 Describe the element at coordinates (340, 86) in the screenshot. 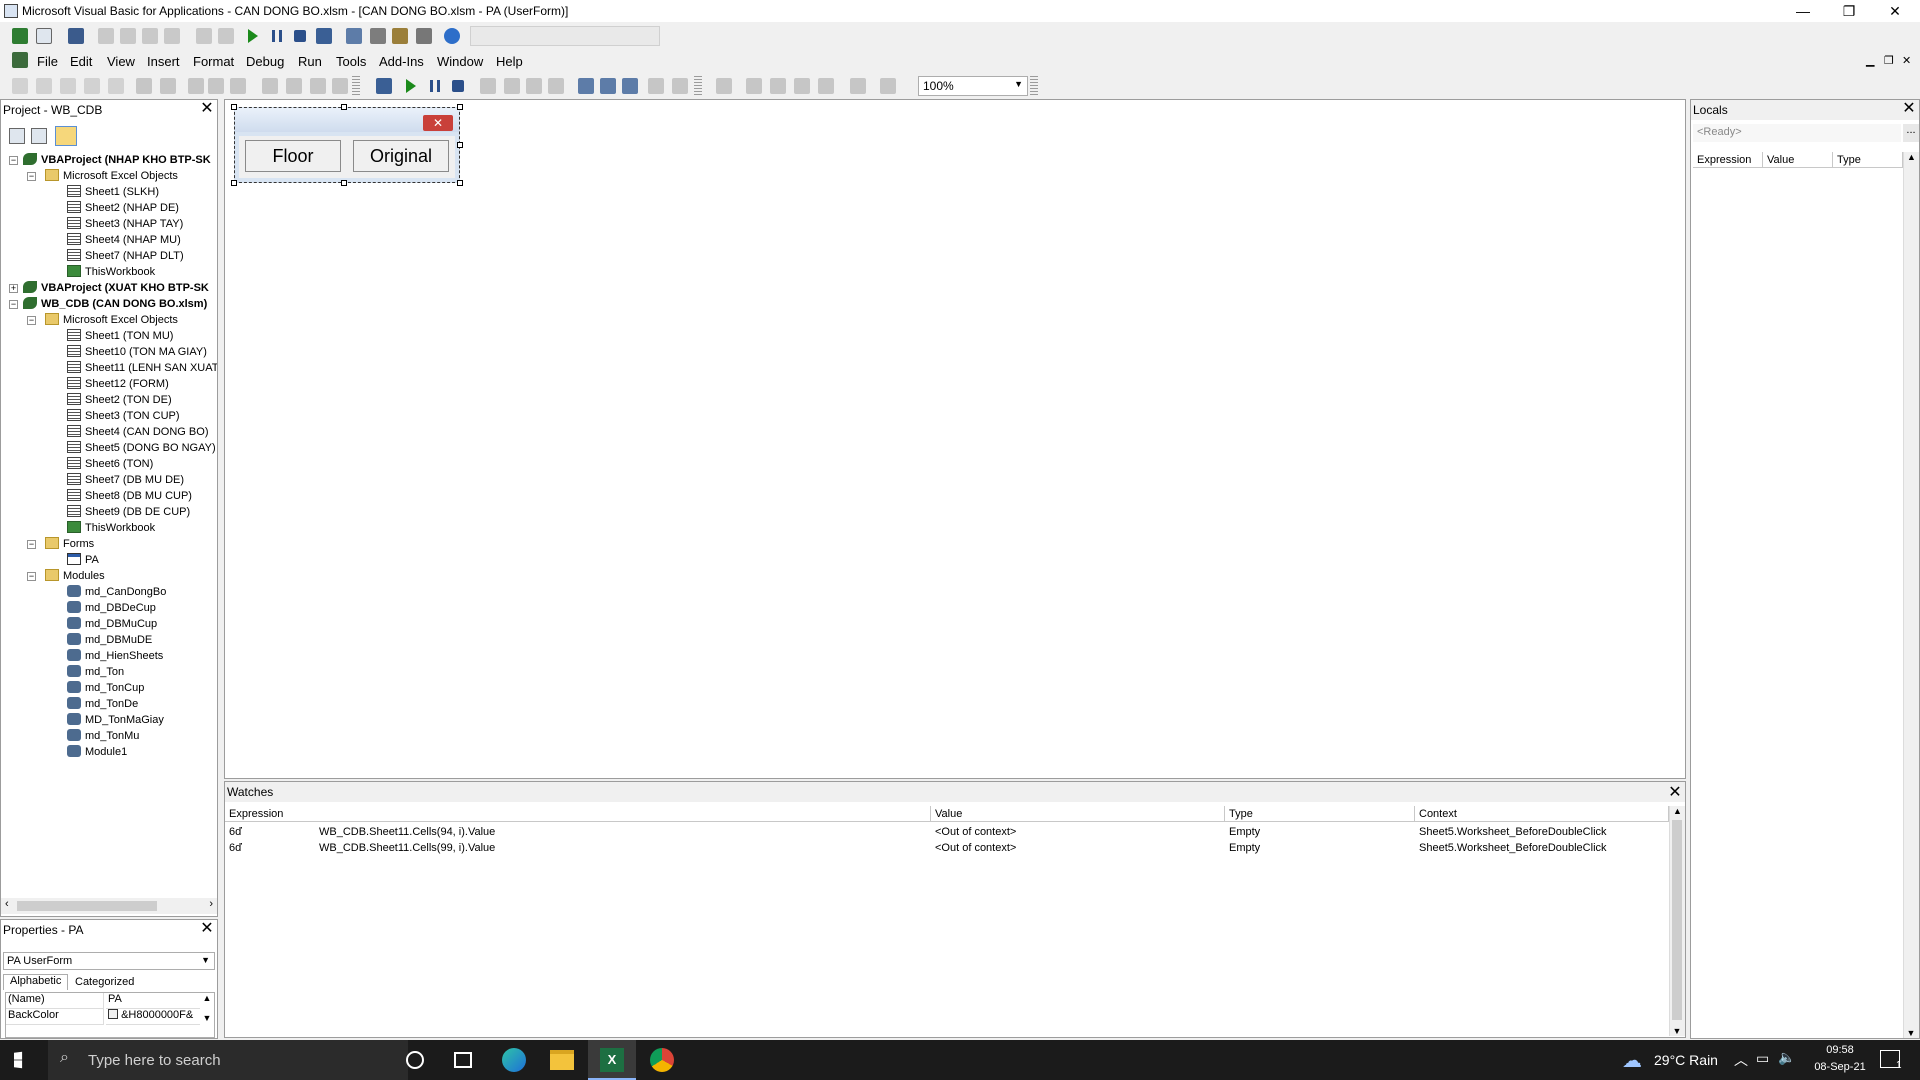

I see `clear-bookmarks-icon` at that location.